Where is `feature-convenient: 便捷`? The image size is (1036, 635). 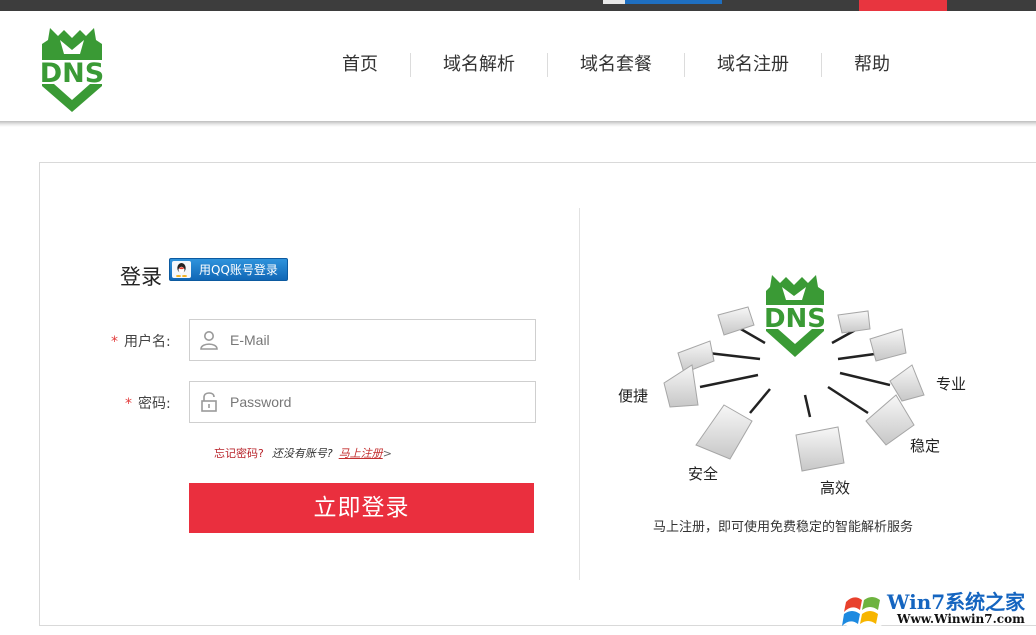 feature-convenient: 便捷 is located at coordinates (633, 396).